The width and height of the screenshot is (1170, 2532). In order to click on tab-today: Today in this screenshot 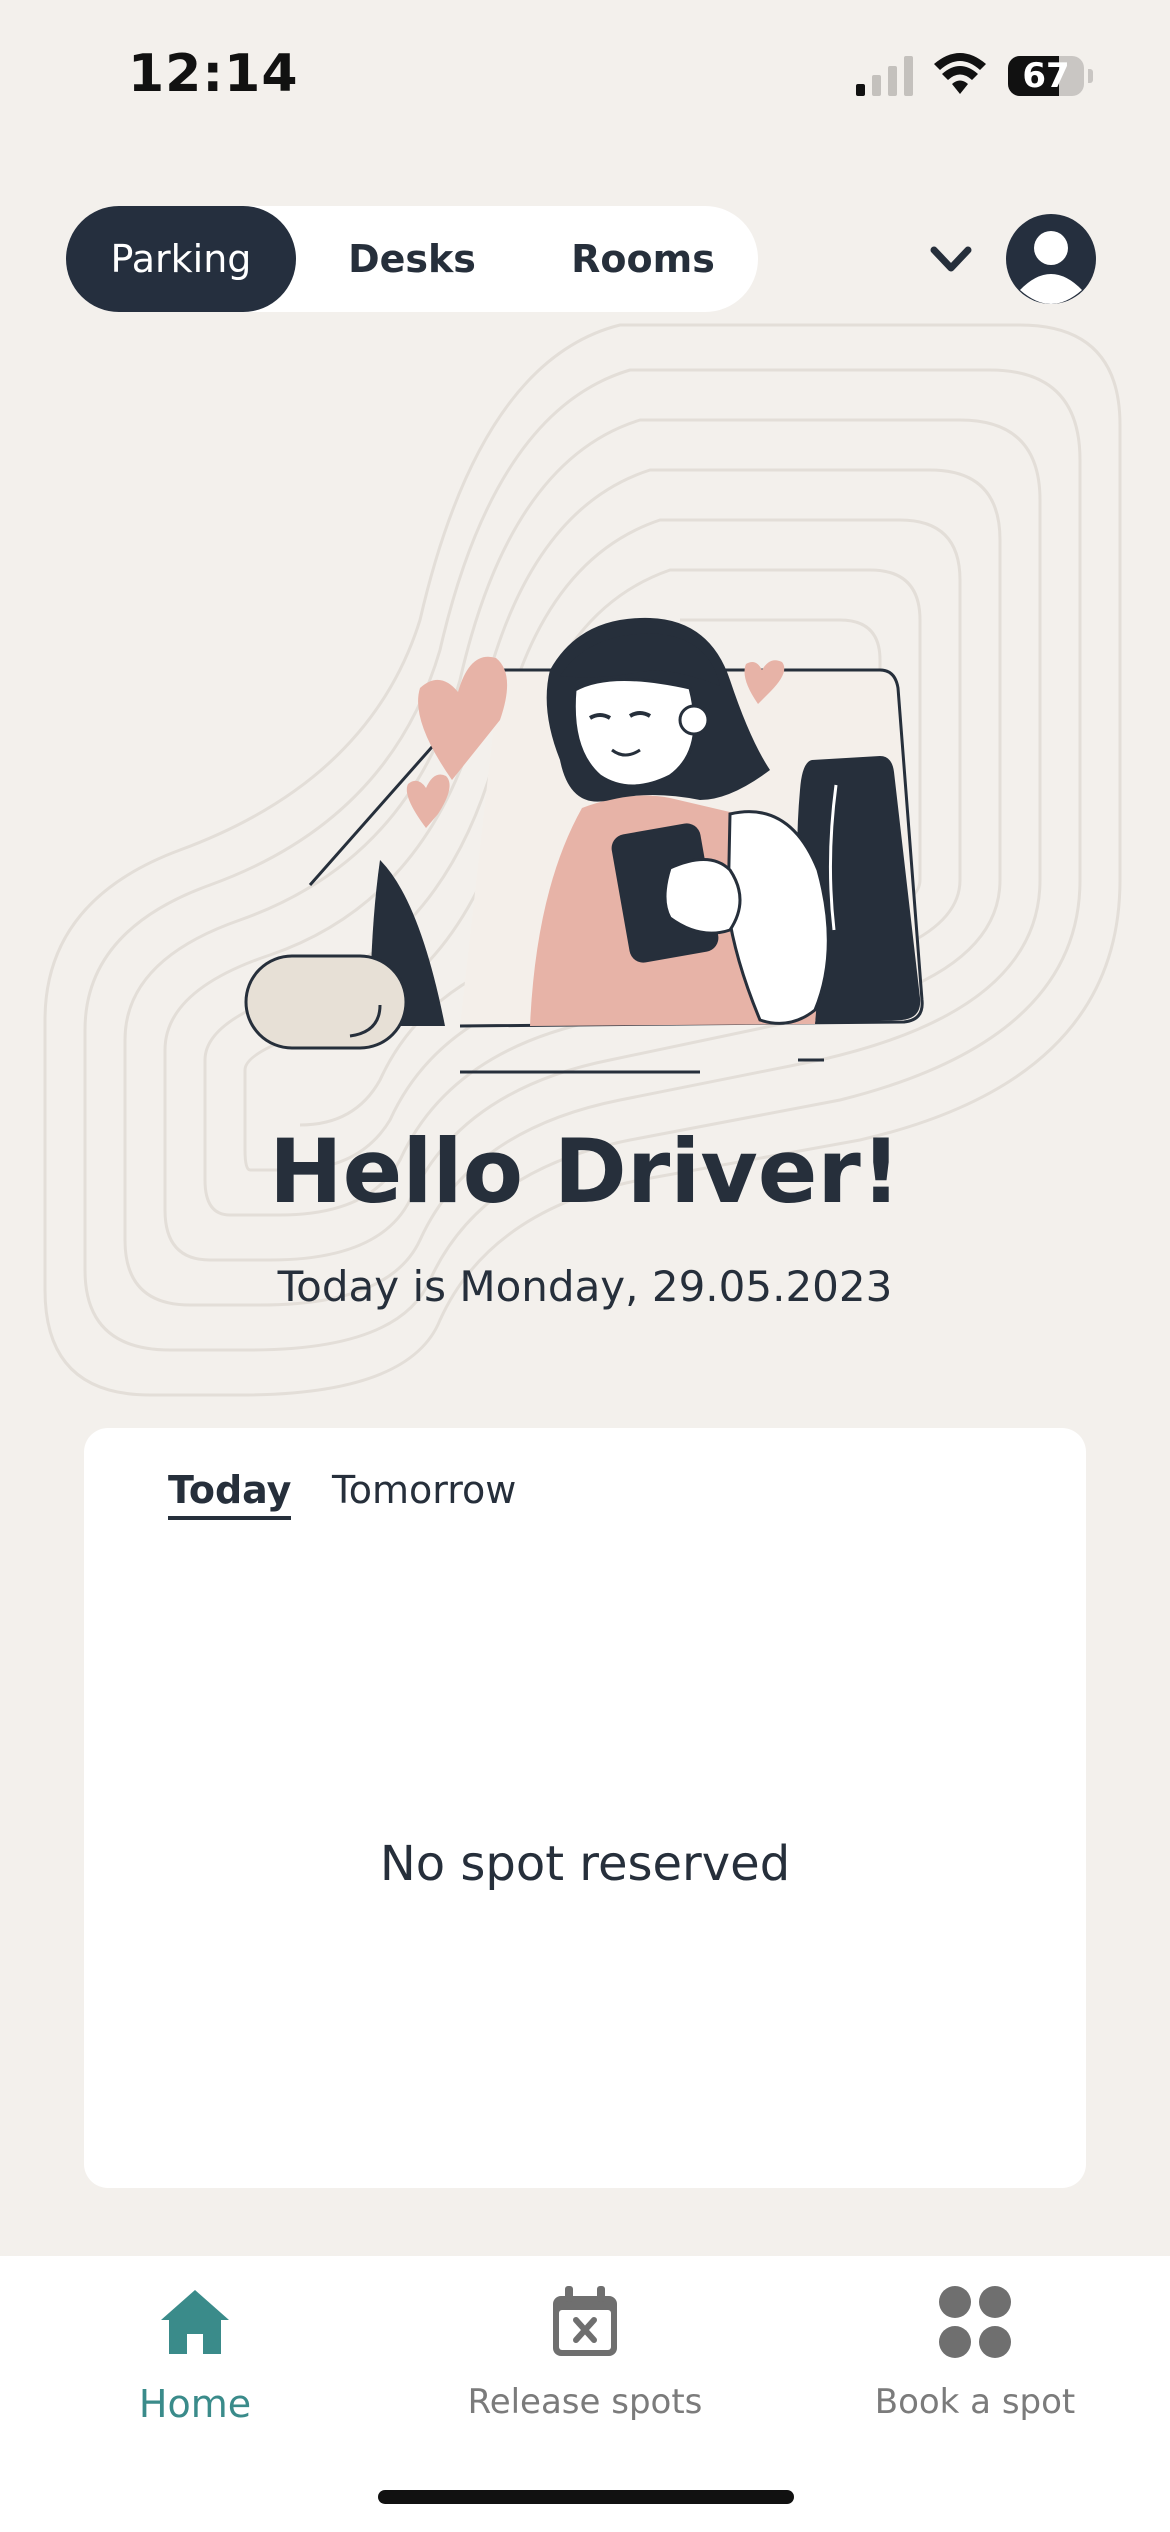, I will do `click(230, 1494)`.